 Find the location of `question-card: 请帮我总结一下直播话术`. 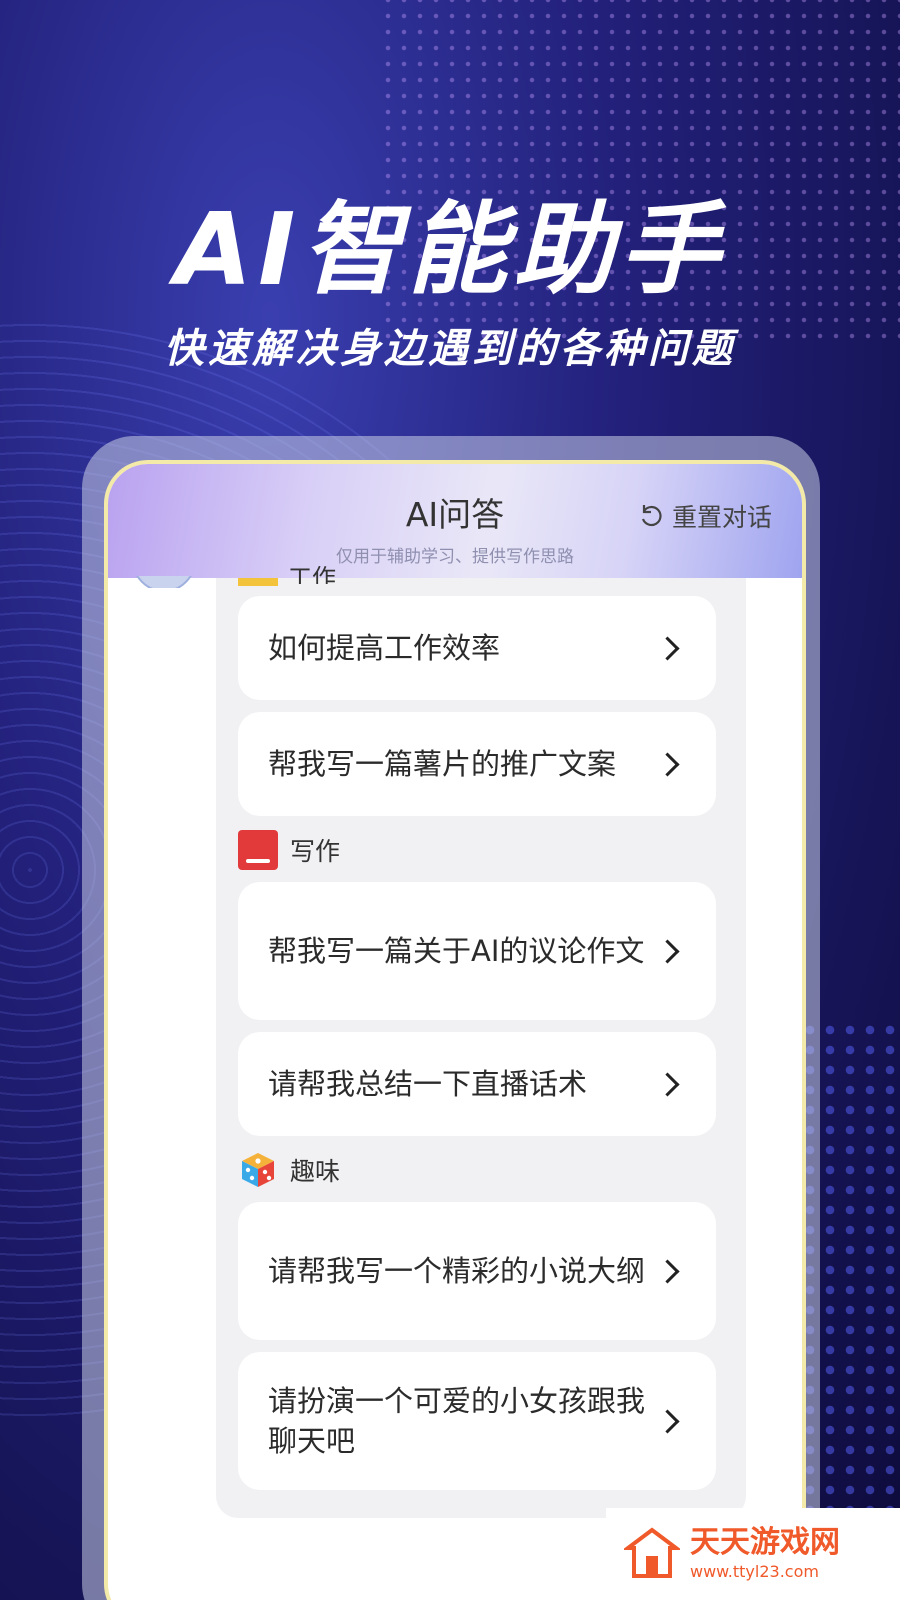

question-card: 请帮我总结一下直播话术 is located at coordinates (477, 1084).